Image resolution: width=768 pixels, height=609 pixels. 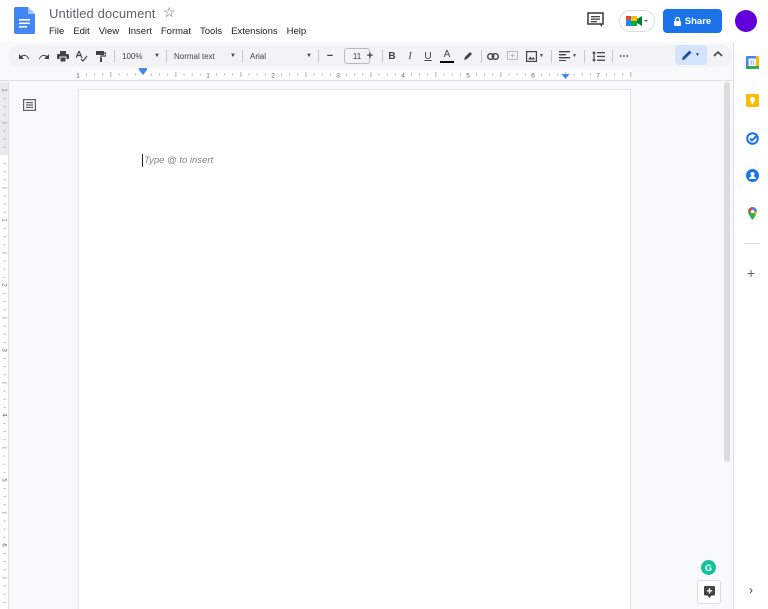 I want to click on underline-button: U, so click(x=428, y=56).